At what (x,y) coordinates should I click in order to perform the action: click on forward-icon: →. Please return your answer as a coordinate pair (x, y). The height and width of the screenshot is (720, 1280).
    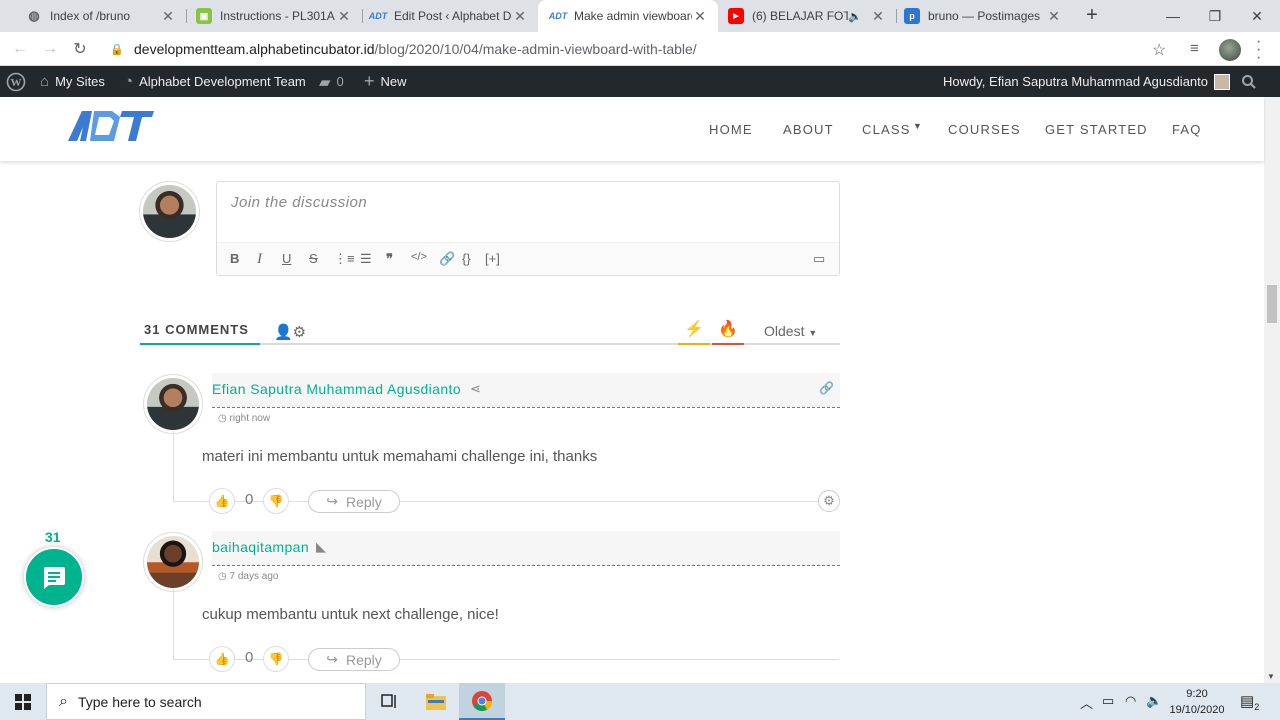
    Looking at the image, I should click on (50, 49).